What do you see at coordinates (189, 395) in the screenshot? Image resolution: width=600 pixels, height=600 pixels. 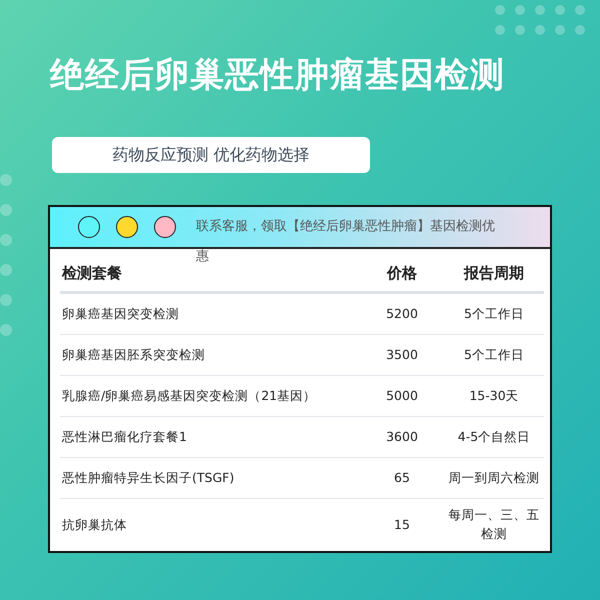 I see `table-cell-text: 乳腺癌/卵巢癌易感基因突变检测（21基因）` at bounding box center [189, 395].